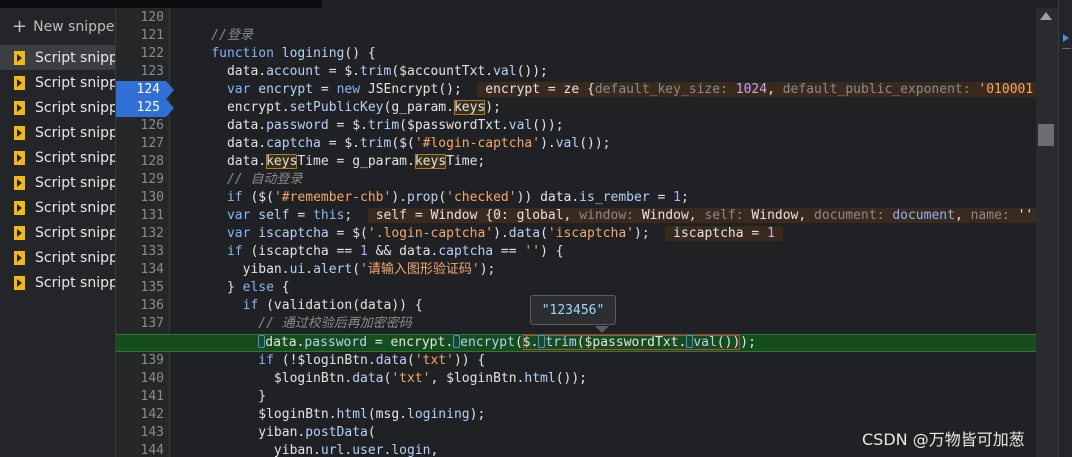 This screenshot has height=457, width=1072. Describe the element at coordinates (309, 450) in the screenshot. I see `code-line: yiban.url.user.login,` at that location.